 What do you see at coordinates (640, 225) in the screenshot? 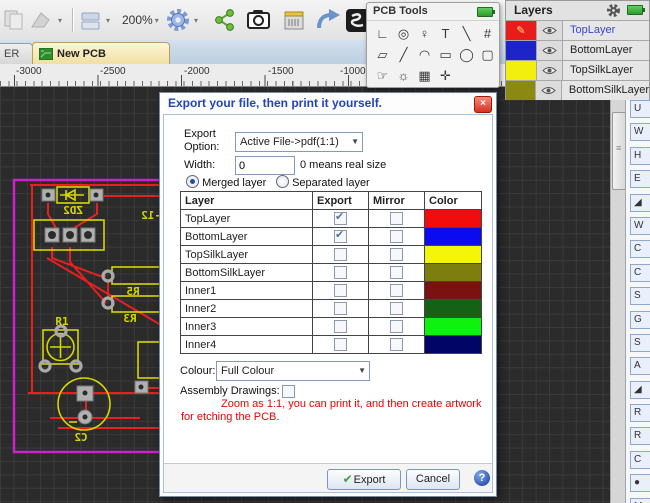
I see `property-field-fragment: W` at bounding box center [640, 225].